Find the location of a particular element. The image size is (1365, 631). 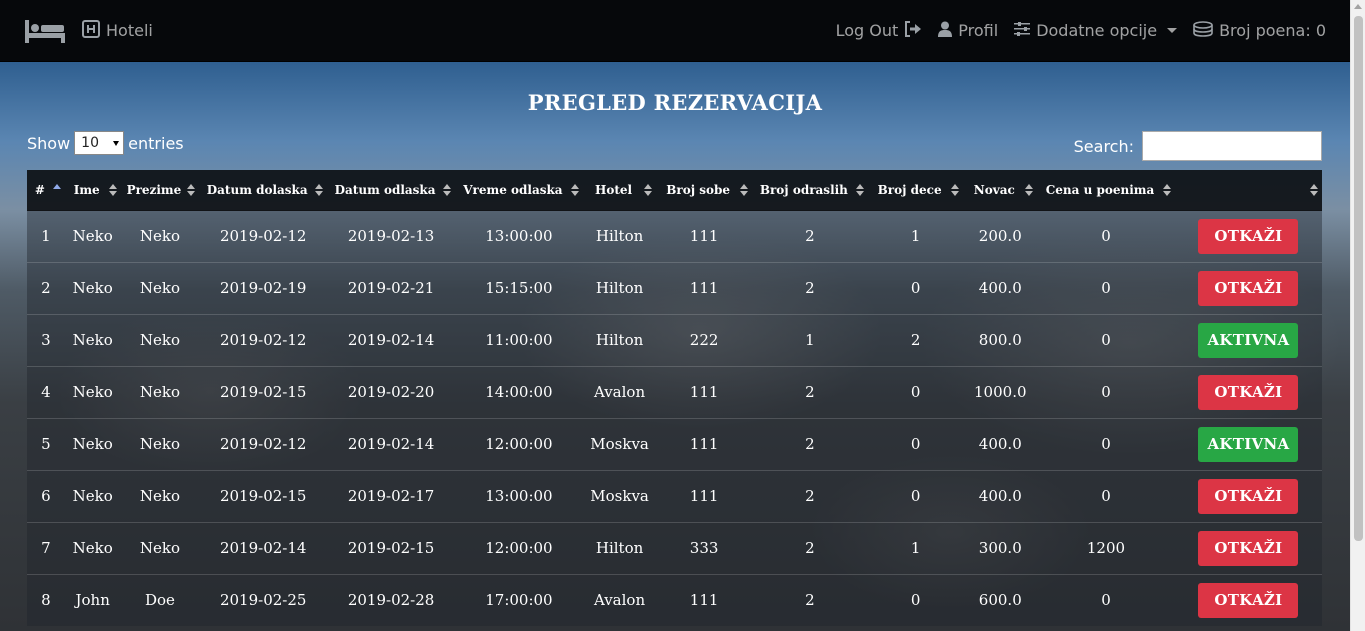

options-label: Dodatne opcije is located at coordinates (1097, 30).